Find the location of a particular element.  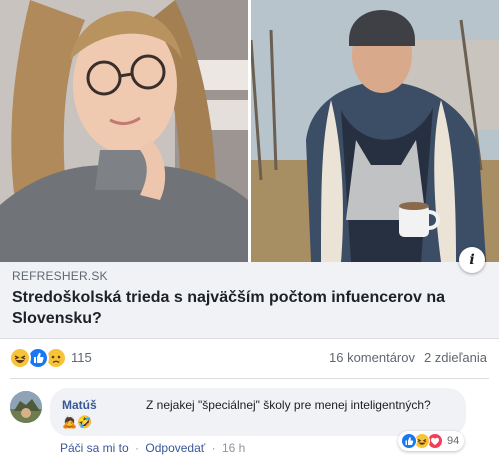

comment-reply-link: Odpovedať is located at coordinates (175, 448).